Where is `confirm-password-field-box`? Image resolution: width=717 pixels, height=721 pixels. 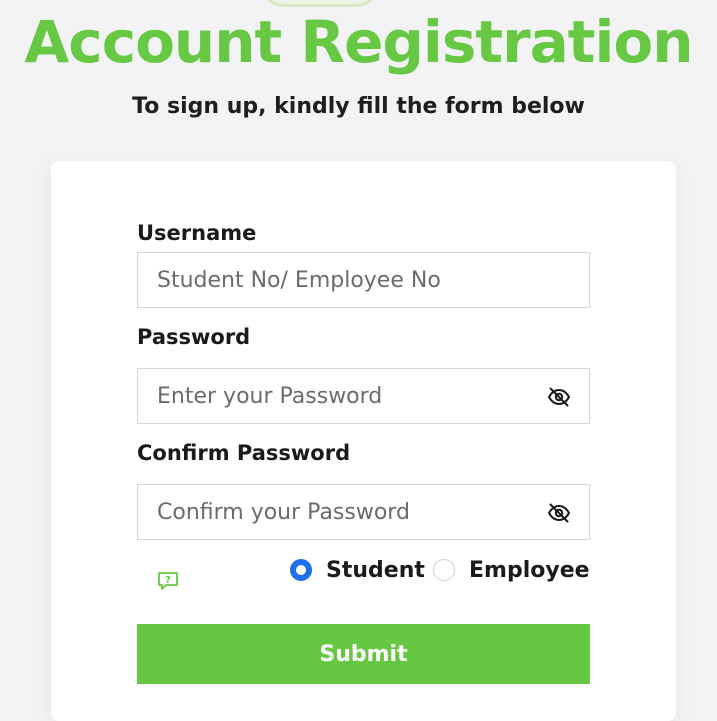 confirm-password-field-box is located at coordinates (363, 512).